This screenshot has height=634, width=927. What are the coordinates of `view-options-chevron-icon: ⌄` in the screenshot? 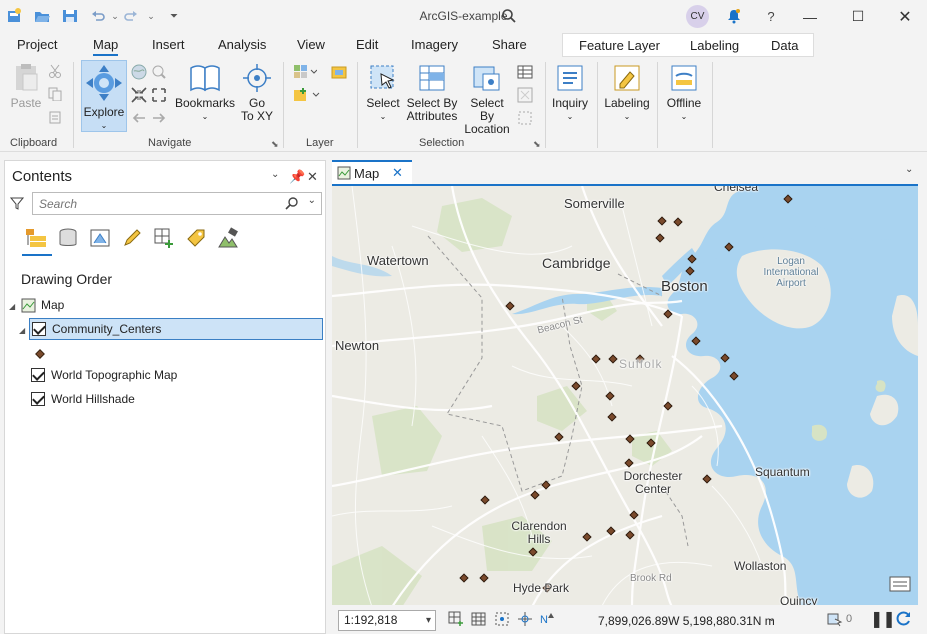 It's located at (909, 169).